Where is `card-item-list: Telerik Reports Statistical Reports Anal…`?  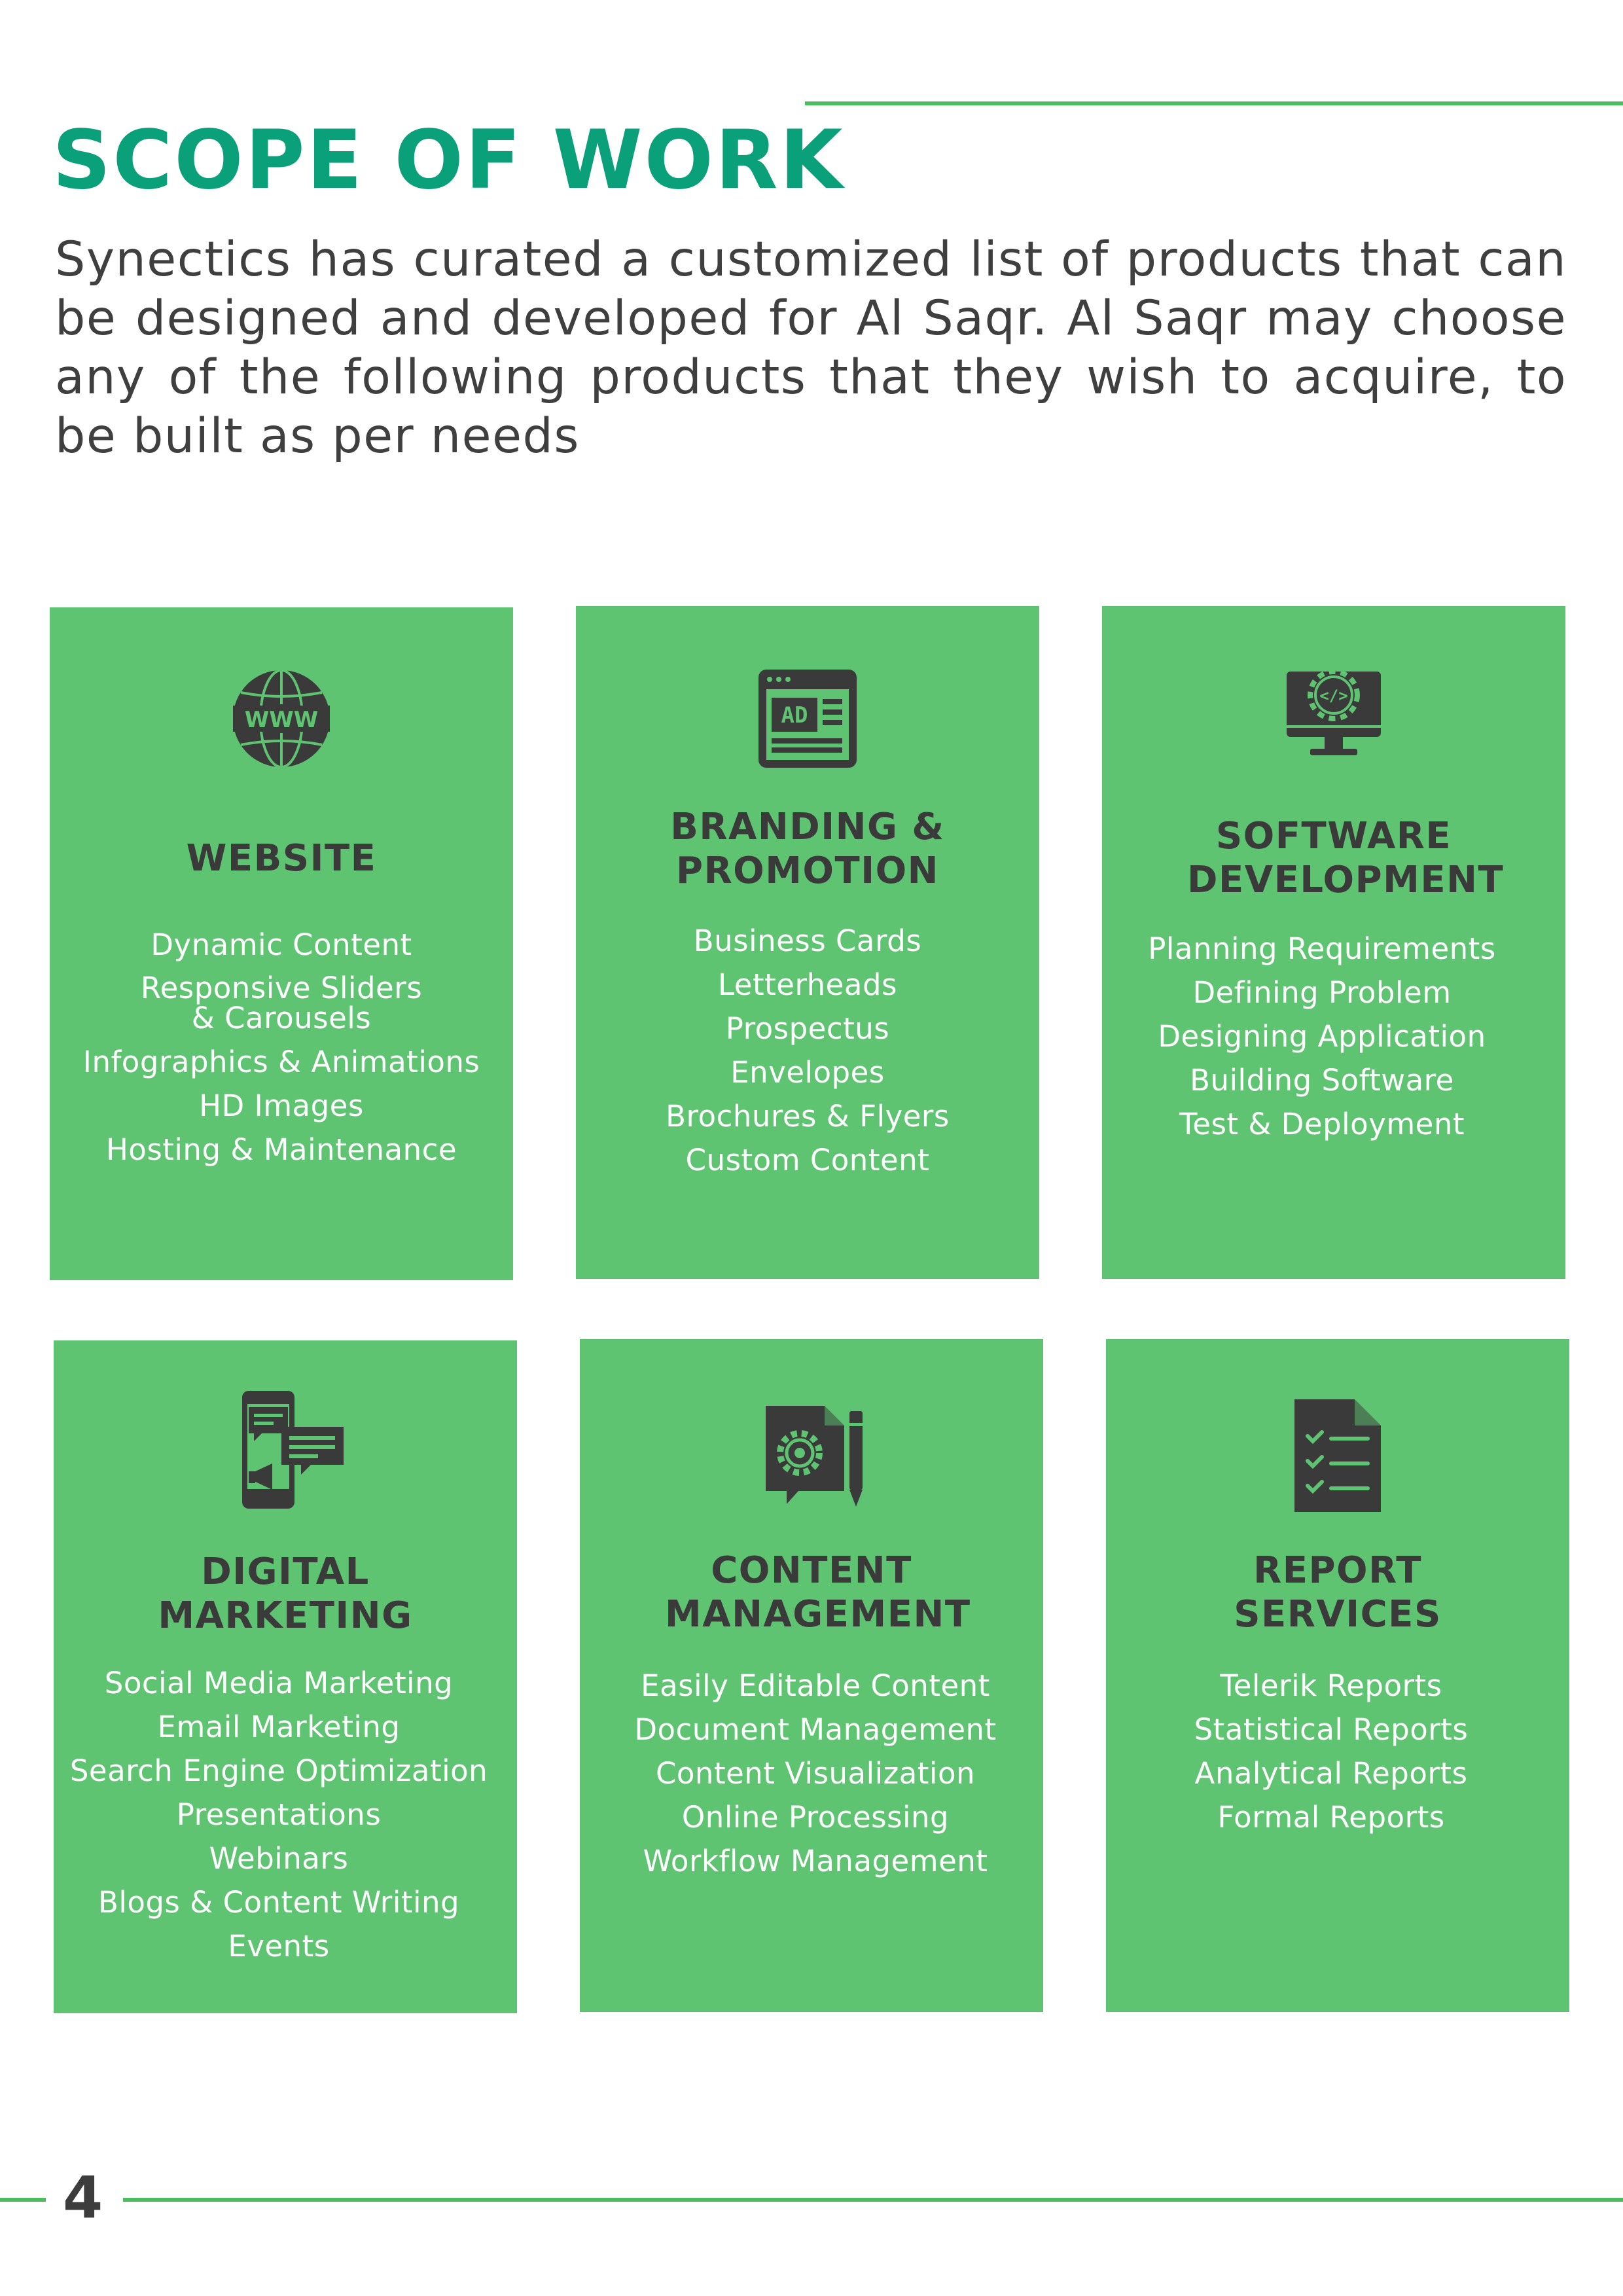
card-item-list: Telerik Reports Statistical Reports Anal… is located at coordinates (1331, 1751).